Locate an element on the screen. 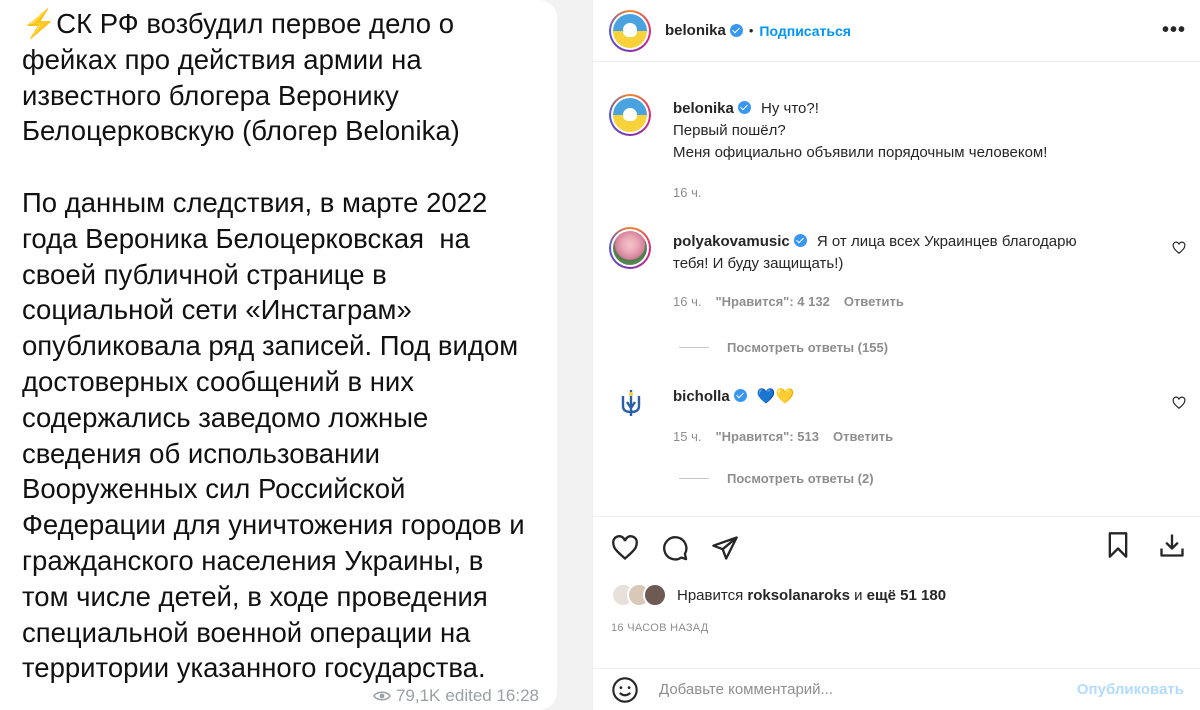 This screenshot has height=710, width=1200. likes-summary: Нравится roksolanaroks и ещё 51 180 is located at coordinates (898, 595).